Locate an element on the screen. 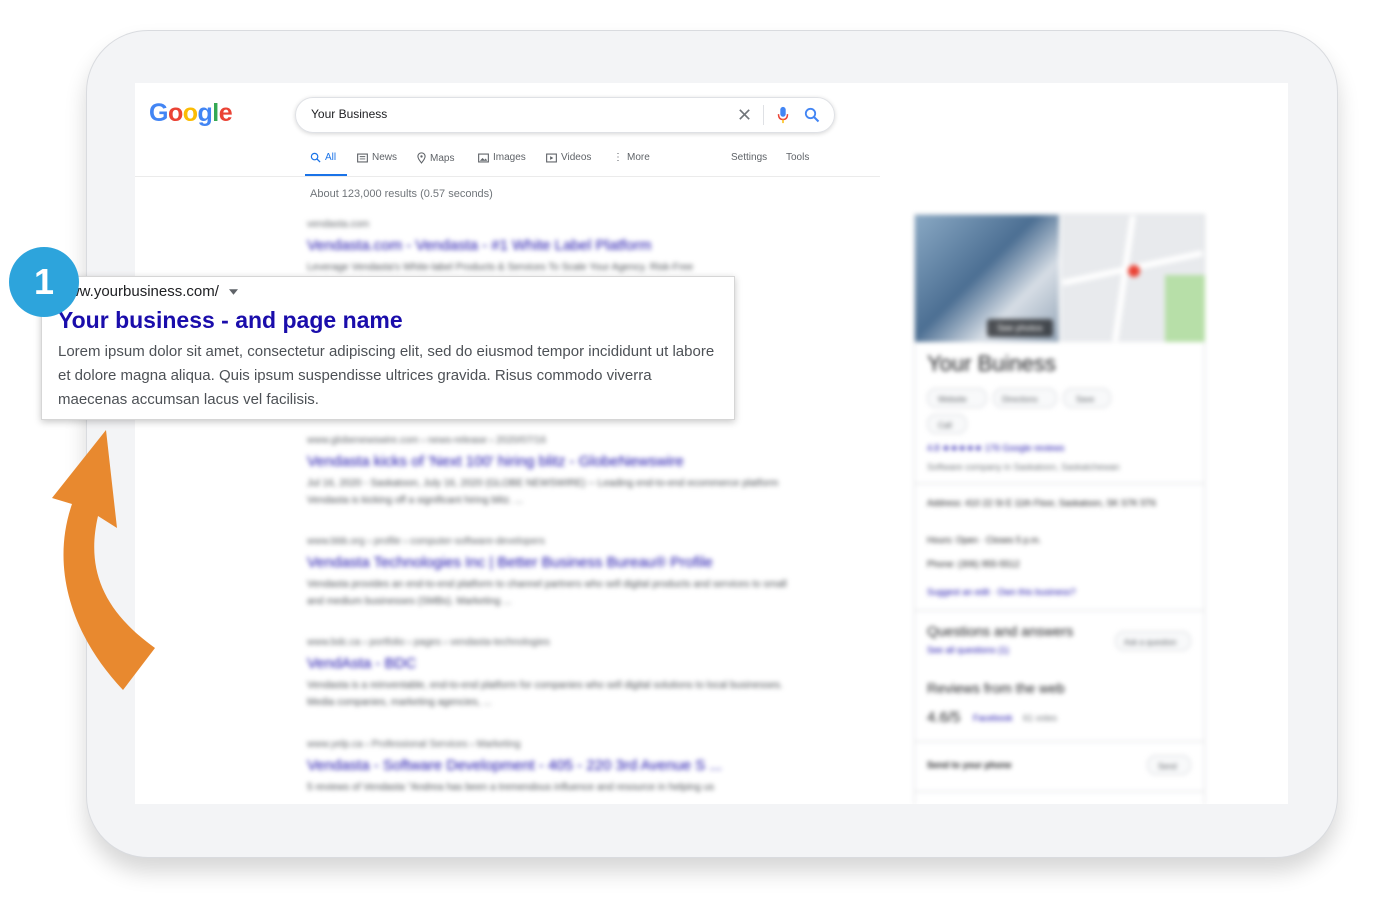 This screenshot has width=1400, height=910. rating-line: 4.8 ★★★★★ 176 Google reviews is located at coordinates (995, 448).